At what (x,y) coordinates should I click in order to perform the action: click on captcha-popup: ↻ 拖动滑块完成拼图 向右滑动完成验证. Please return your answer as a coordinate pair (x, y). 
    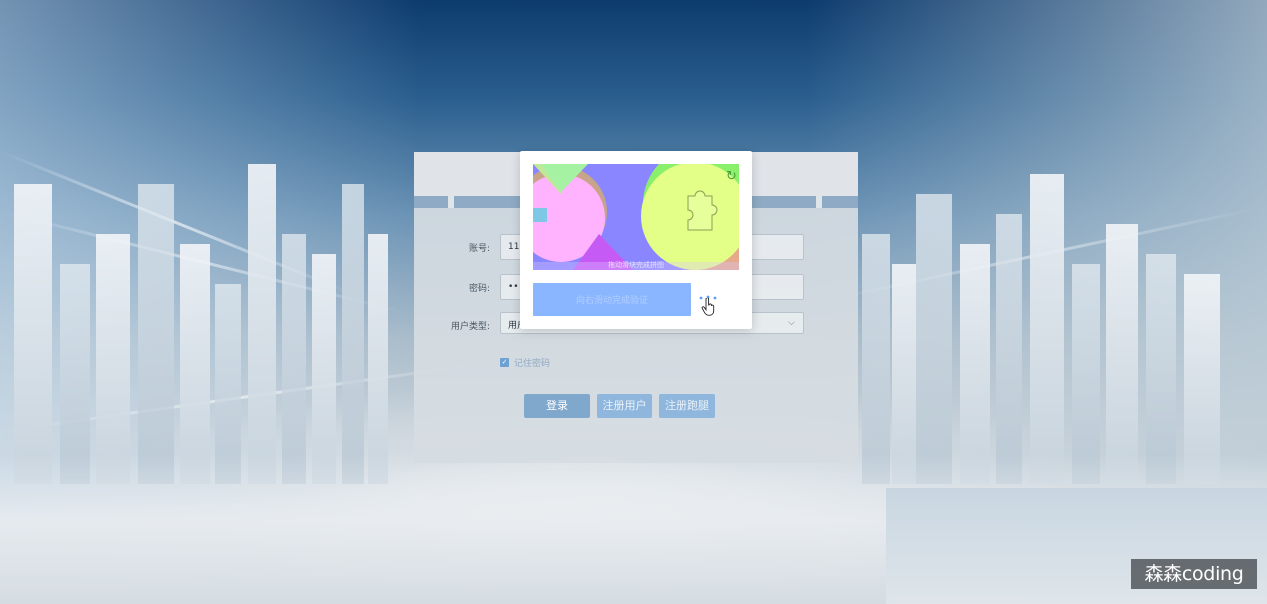
    Looking at the image, I should click on (636, 240).